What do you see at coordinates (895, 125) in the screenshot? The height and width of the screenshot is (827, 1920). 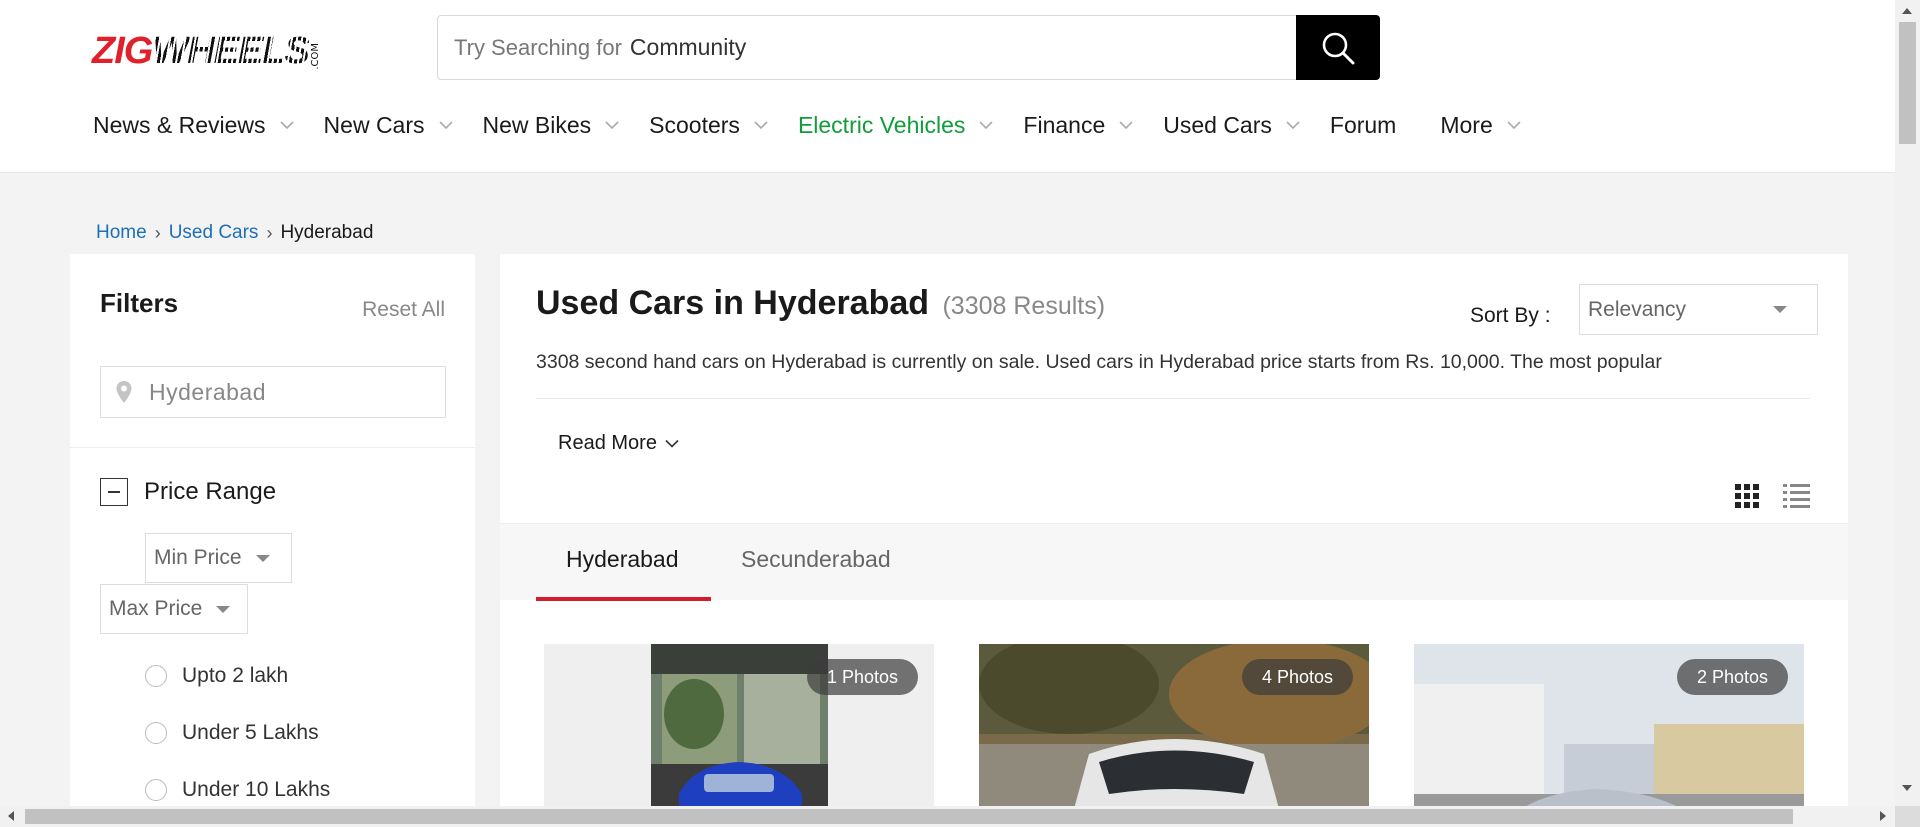 I see `nav-electric-vehicles: Electric Vehicles` at bounding box center [895, 125].